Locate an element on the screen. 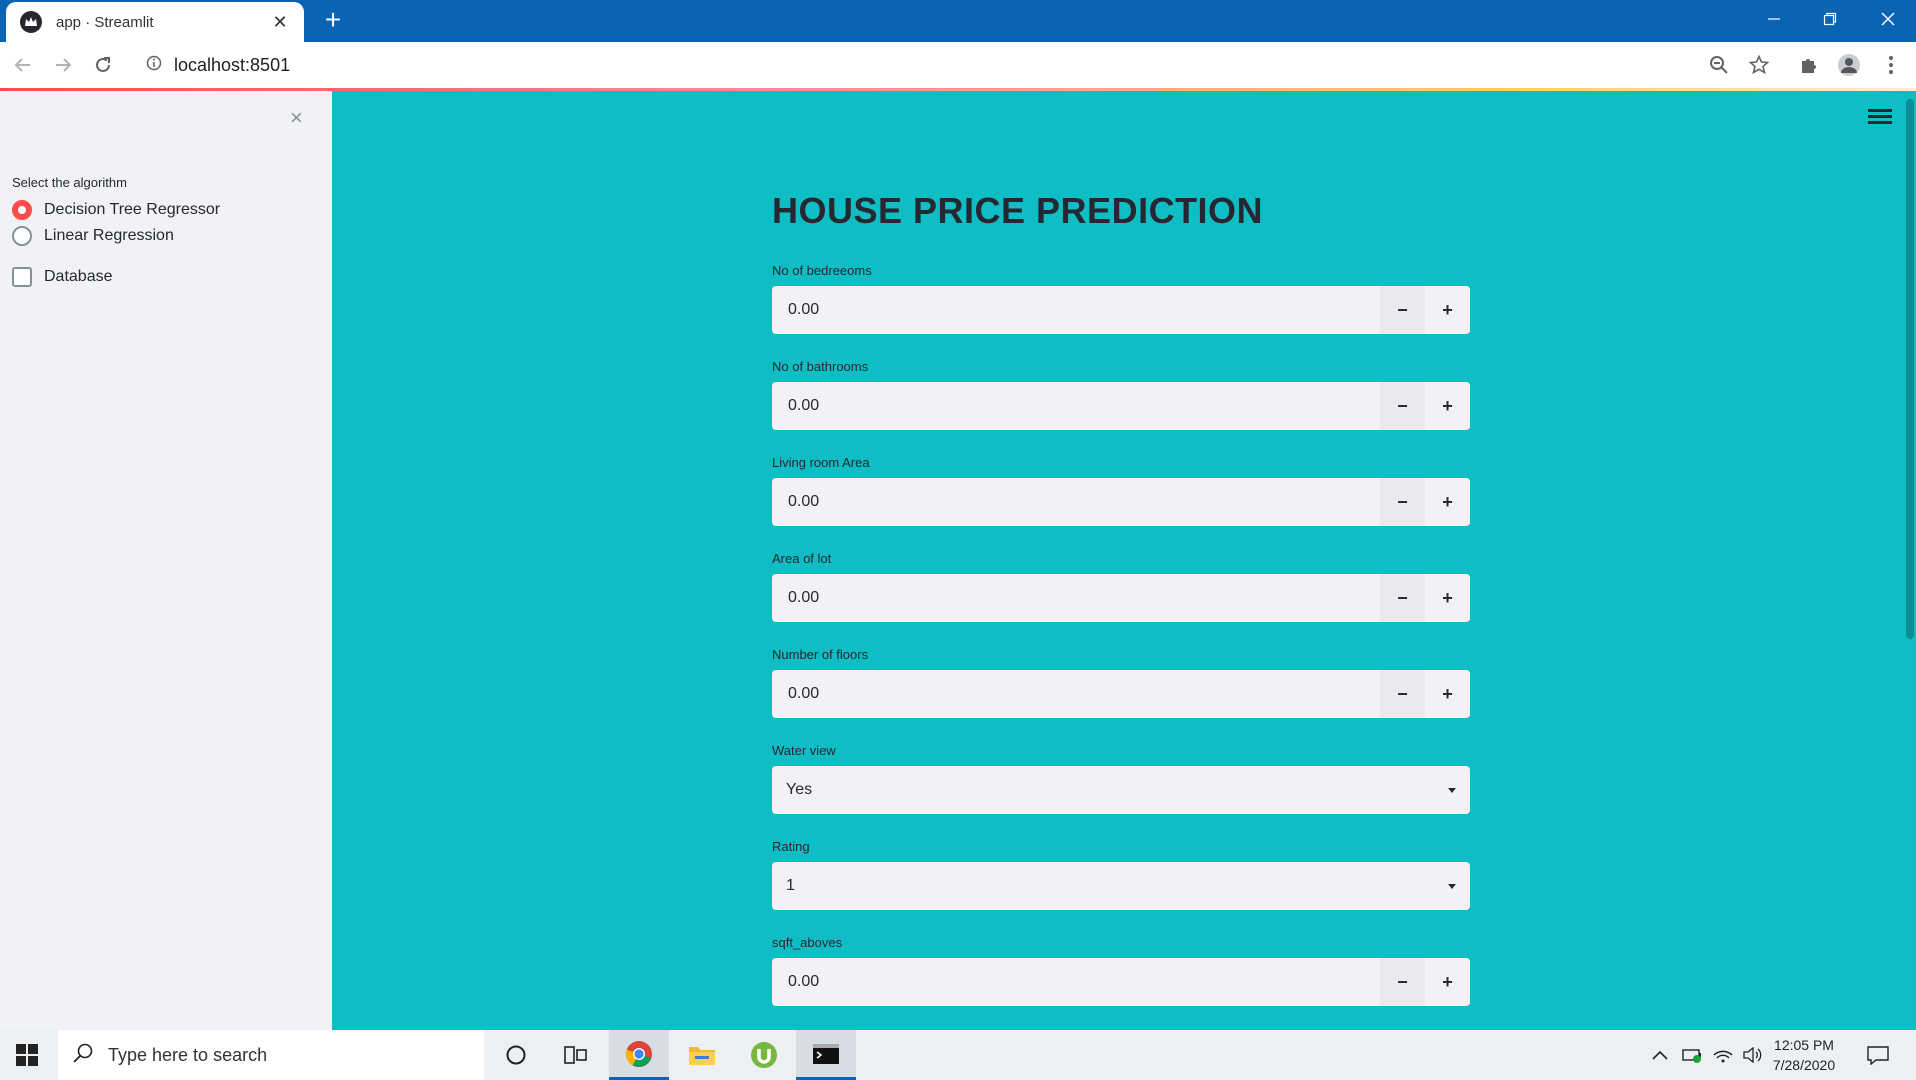 This screenshot has width=1916, height=1080. checkbox-label: Database is located at coordinates (78, 276).